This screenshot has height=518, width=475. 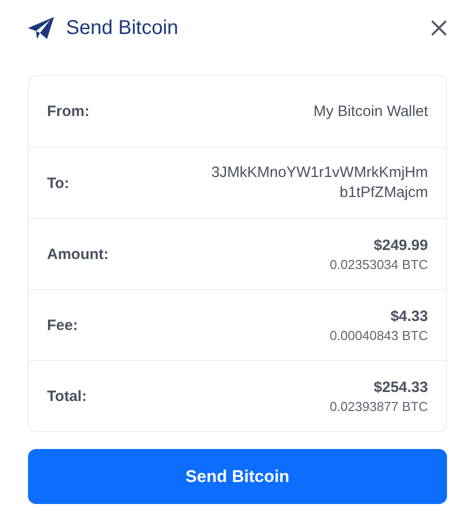 What do you see at coordinates (123, 28) in the screenshot?
I see `dialog-title: Send Bitcoin` at bounding box center [123, 28].